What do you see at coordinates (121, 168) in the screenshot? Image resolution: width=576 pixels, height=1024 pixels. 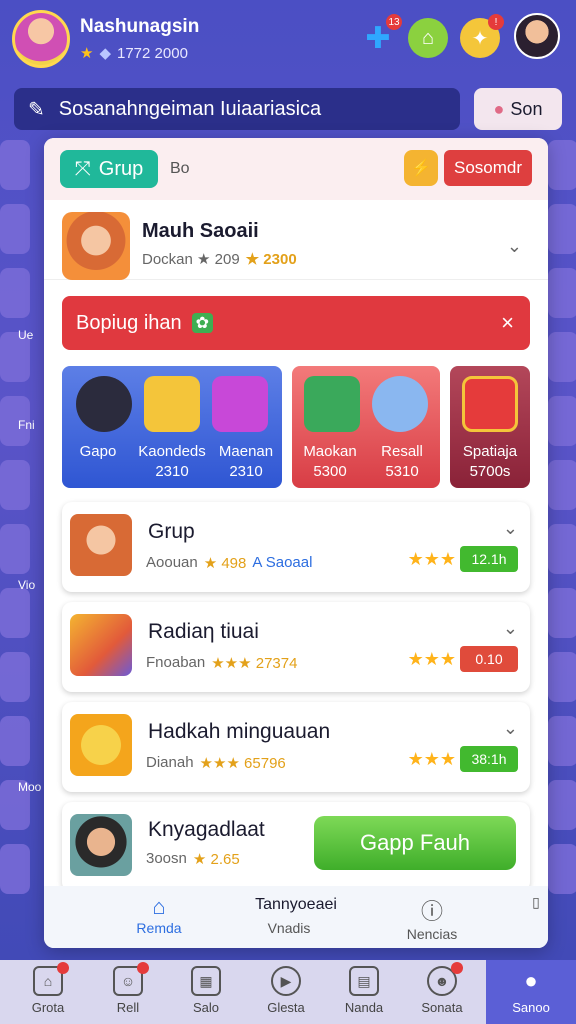 I see `group-button-label: Grup` at bounding box center [121, 168].